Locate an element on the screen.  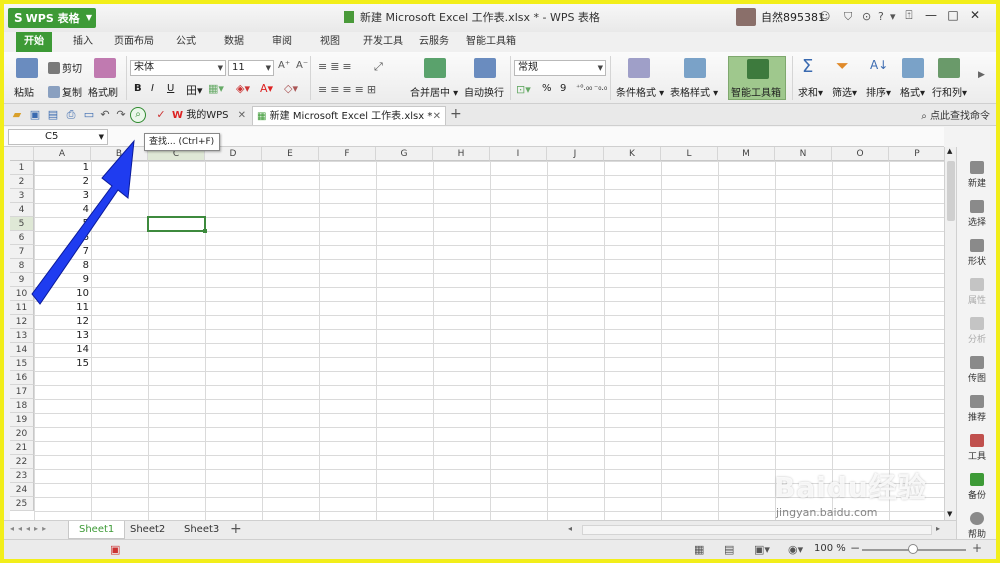
column-header-e: E is located at coordinates (290, 154).